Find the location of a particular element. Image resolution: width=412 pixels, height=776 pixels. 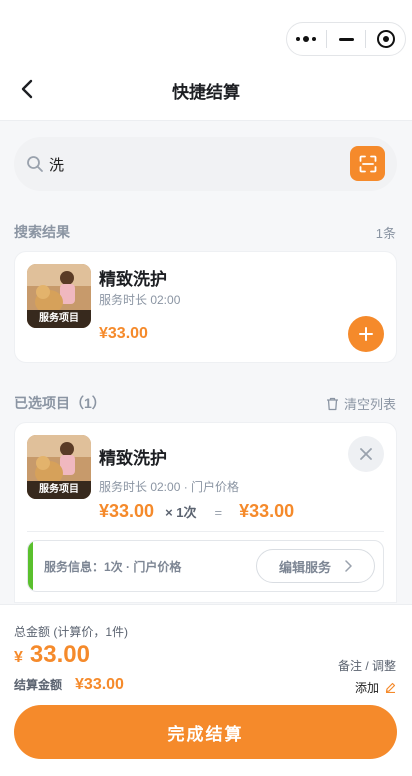

edit-service-button: 编辑服务 is located at coordinates (315, 566).